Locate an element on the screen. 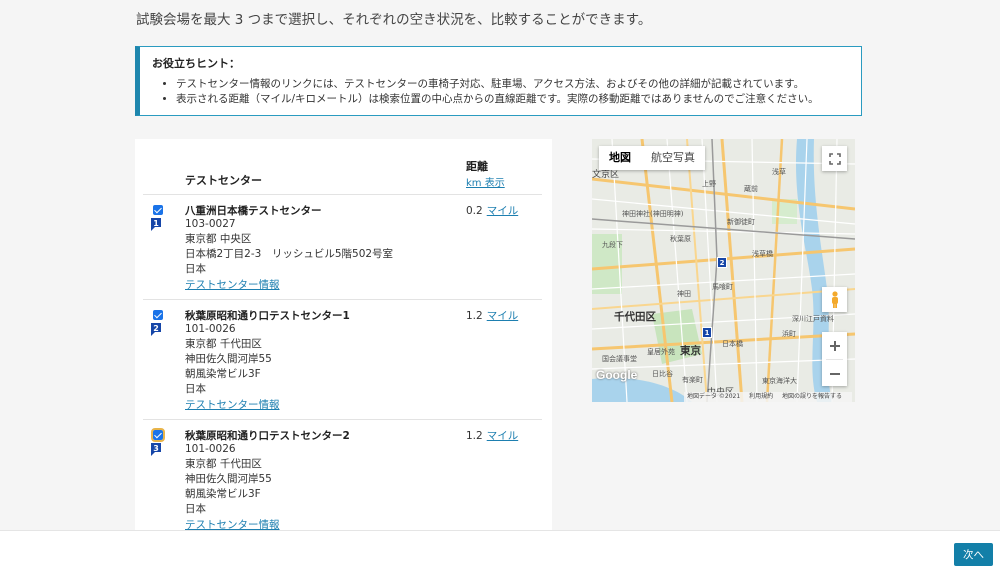  map-label: 新御徒町 is located at coordinates (741, 222).